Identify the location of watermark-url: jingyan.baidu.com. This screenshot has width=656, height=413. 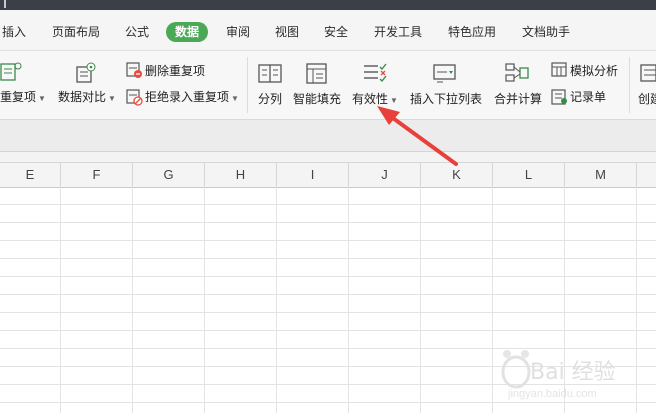
(552, 394).